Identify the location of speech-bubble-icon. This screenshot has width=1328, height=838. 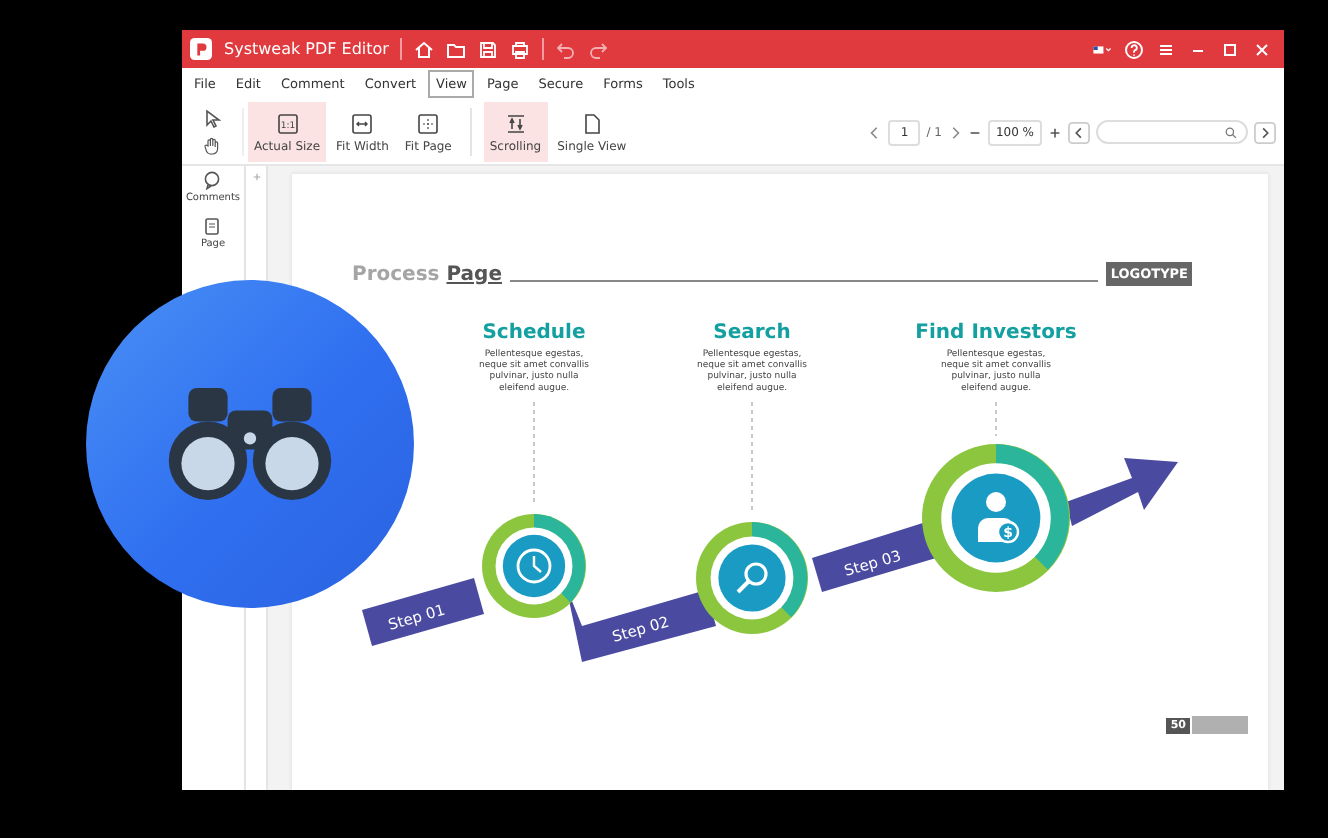
(212, 180).